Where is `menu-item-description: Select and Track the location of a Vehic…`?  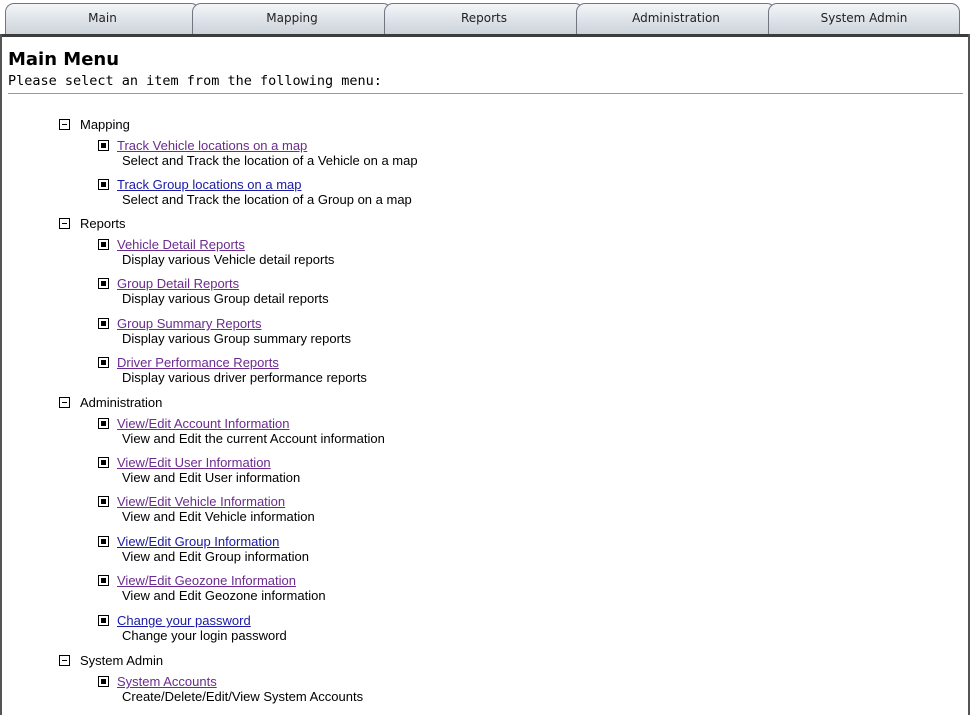 menu-item-description: Select and Track the location of a Vehic… is located at coordinates (270, 160).